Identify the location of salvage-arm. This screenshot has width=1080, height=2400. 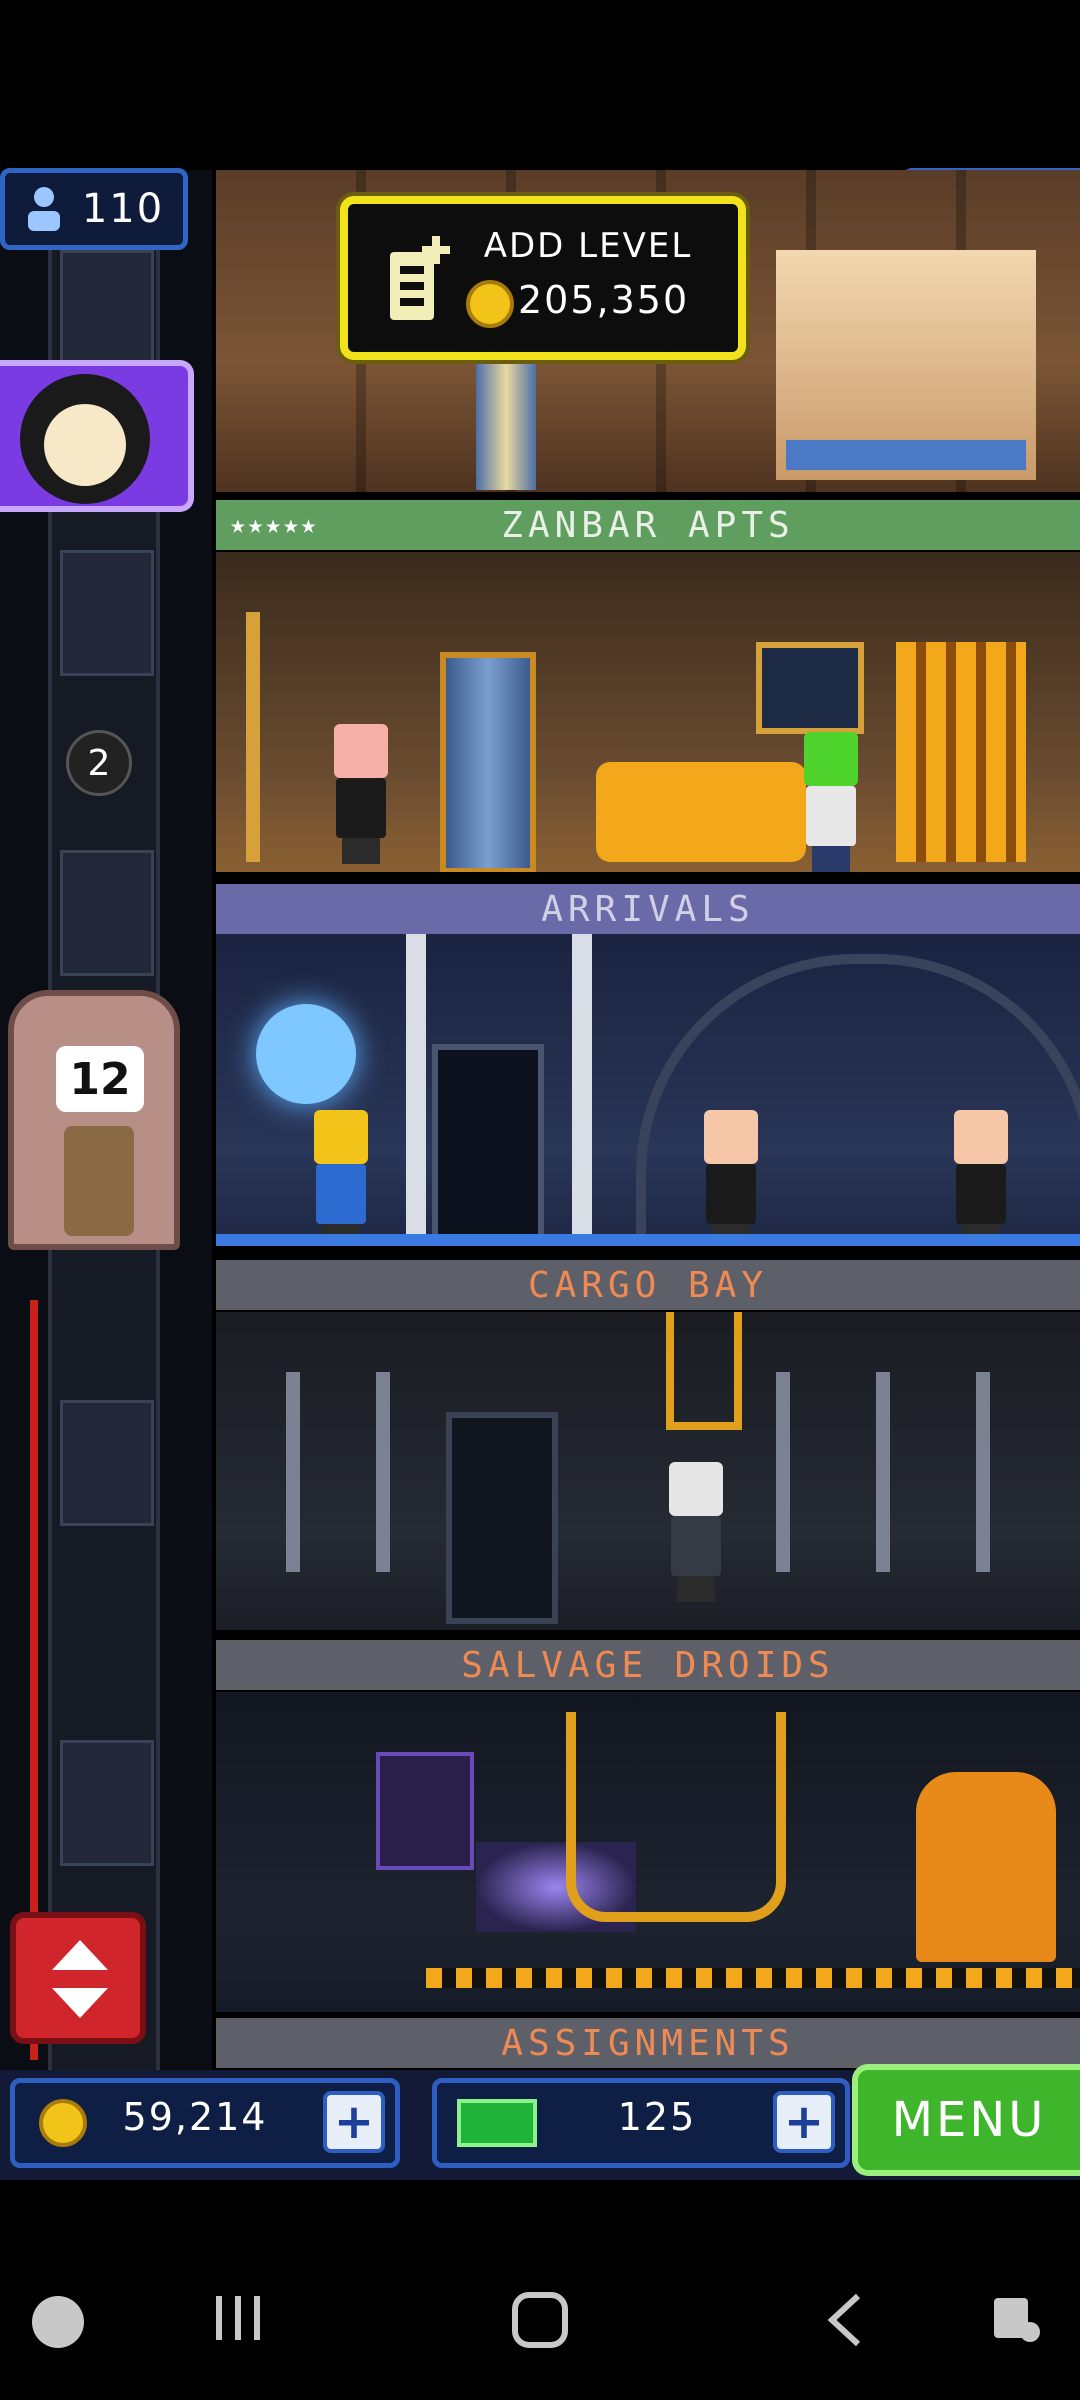
(676, 1817).